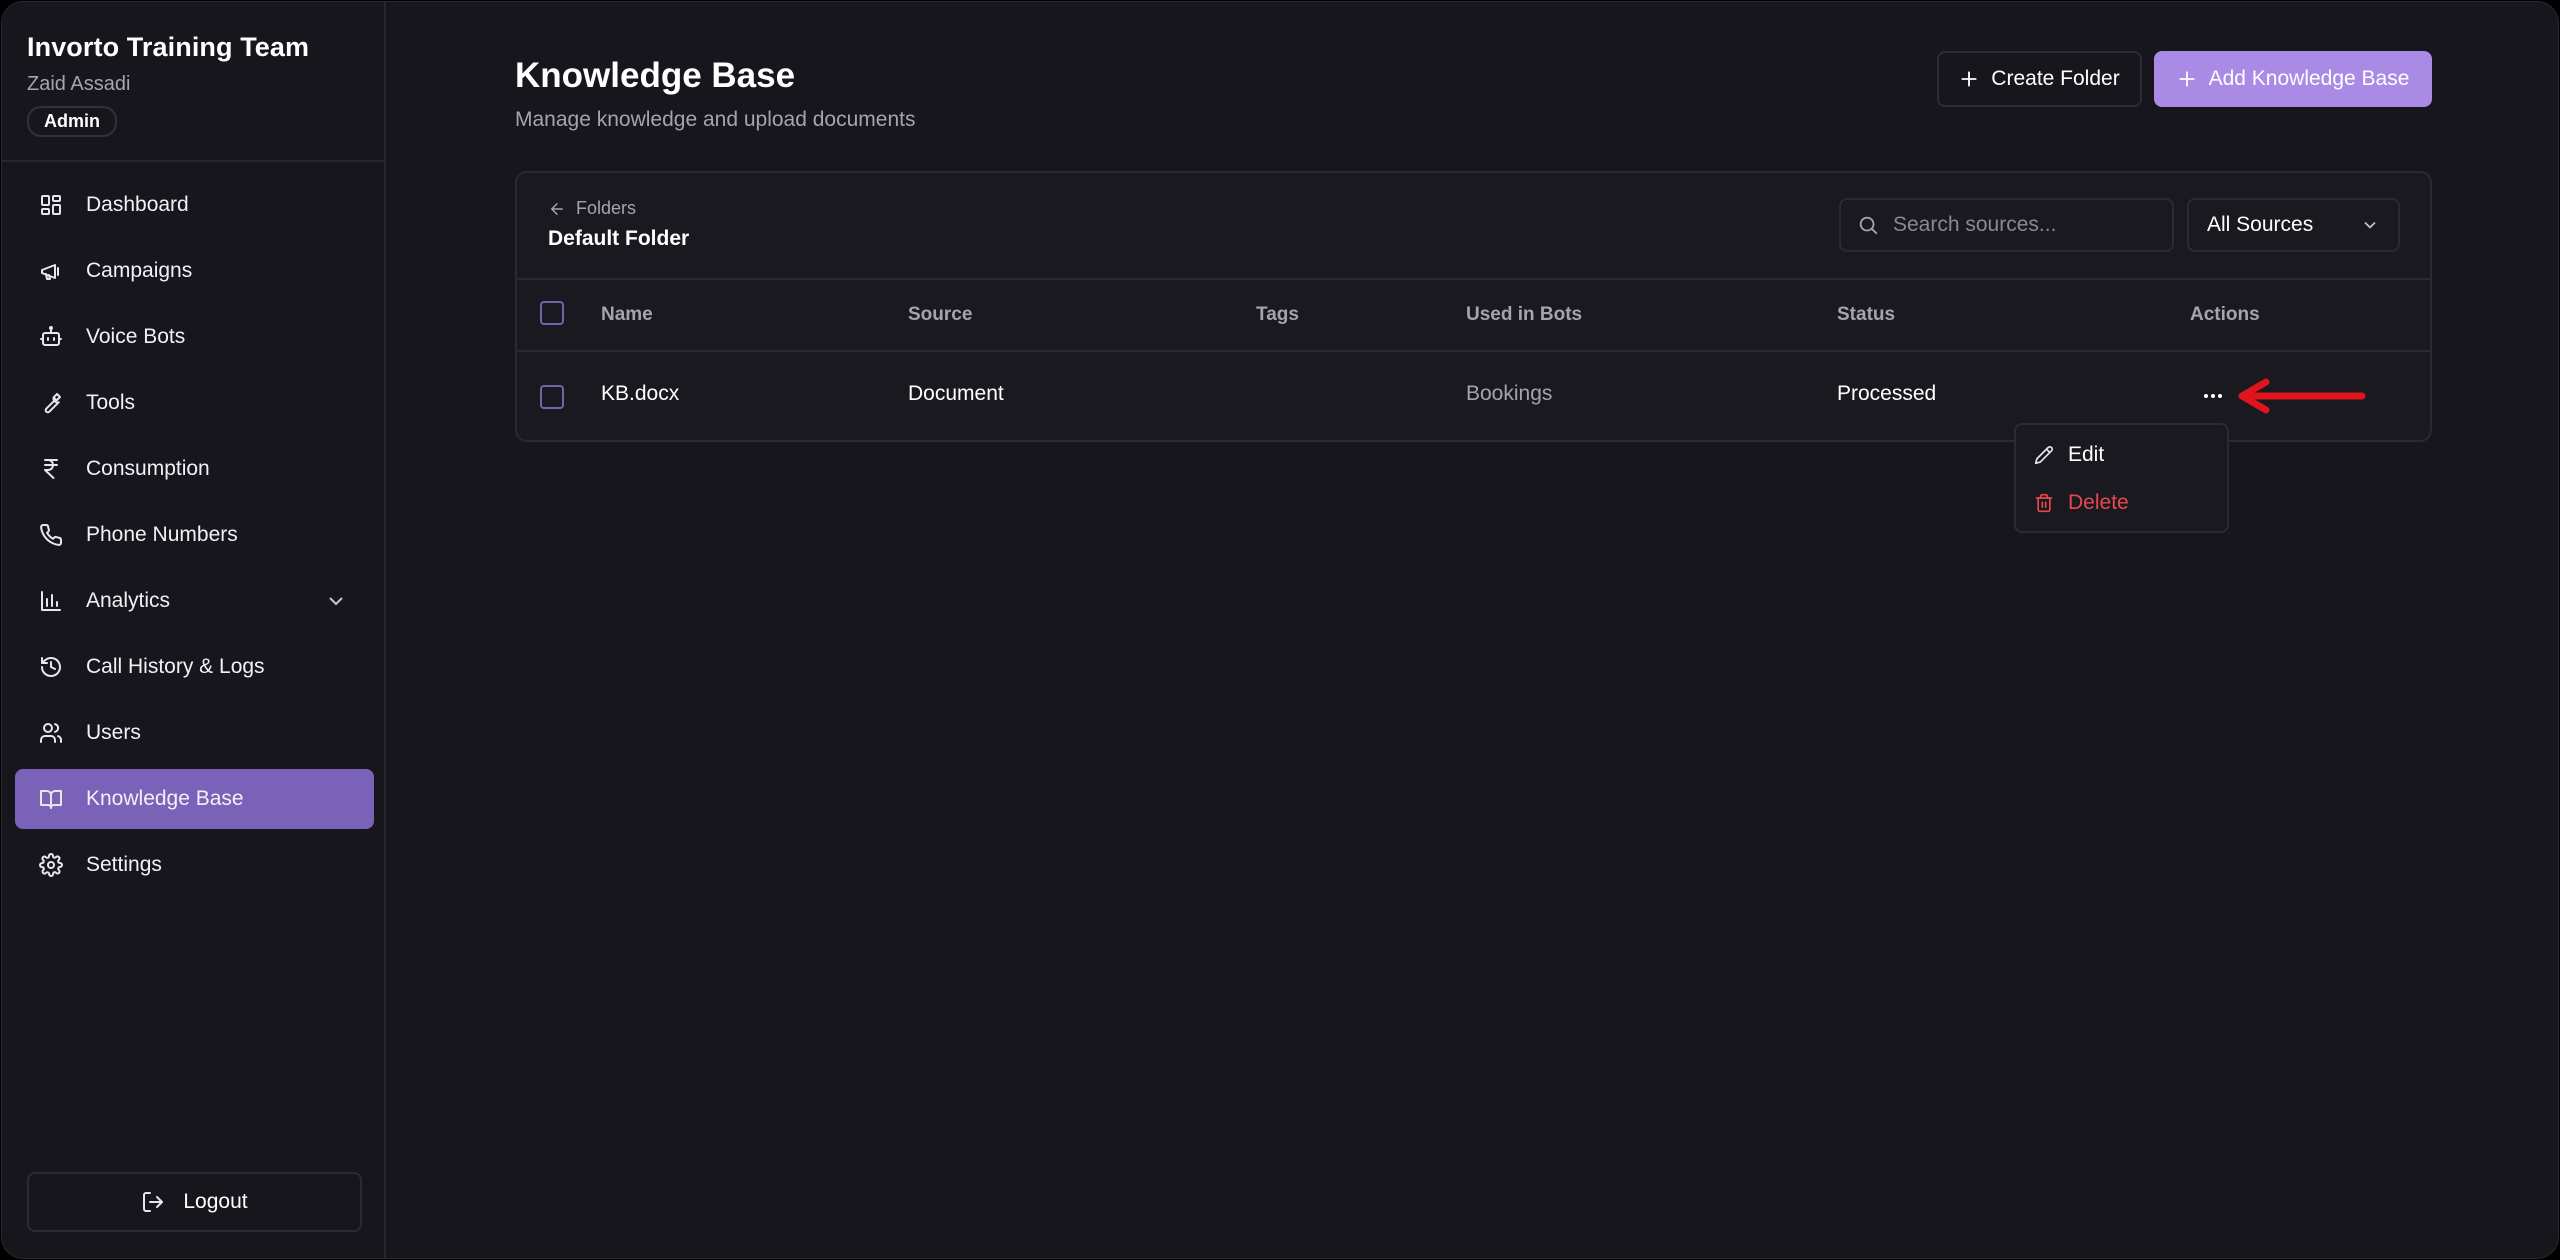 The height and width of the screenshot is (1260, 2560). Describe the element at coordinates (194, 865) in the screenshot. I see `sidebar-item-settings: Settings` at that location.